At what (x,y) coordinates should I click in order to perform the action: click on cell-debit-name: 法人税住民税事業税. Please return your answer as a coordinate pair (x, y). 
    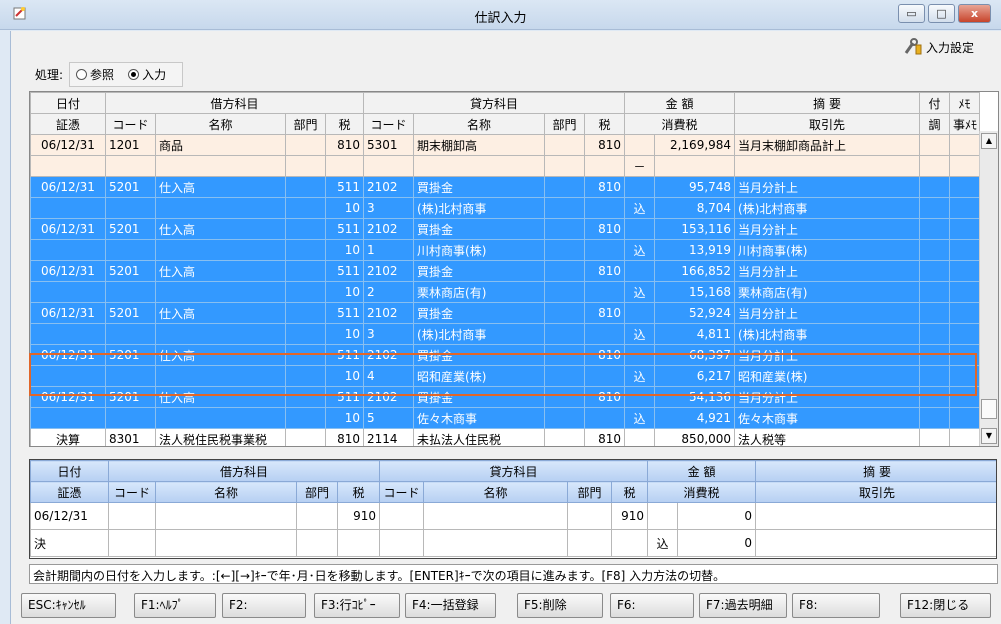
    Looking at the image, I should click on (220, 437).